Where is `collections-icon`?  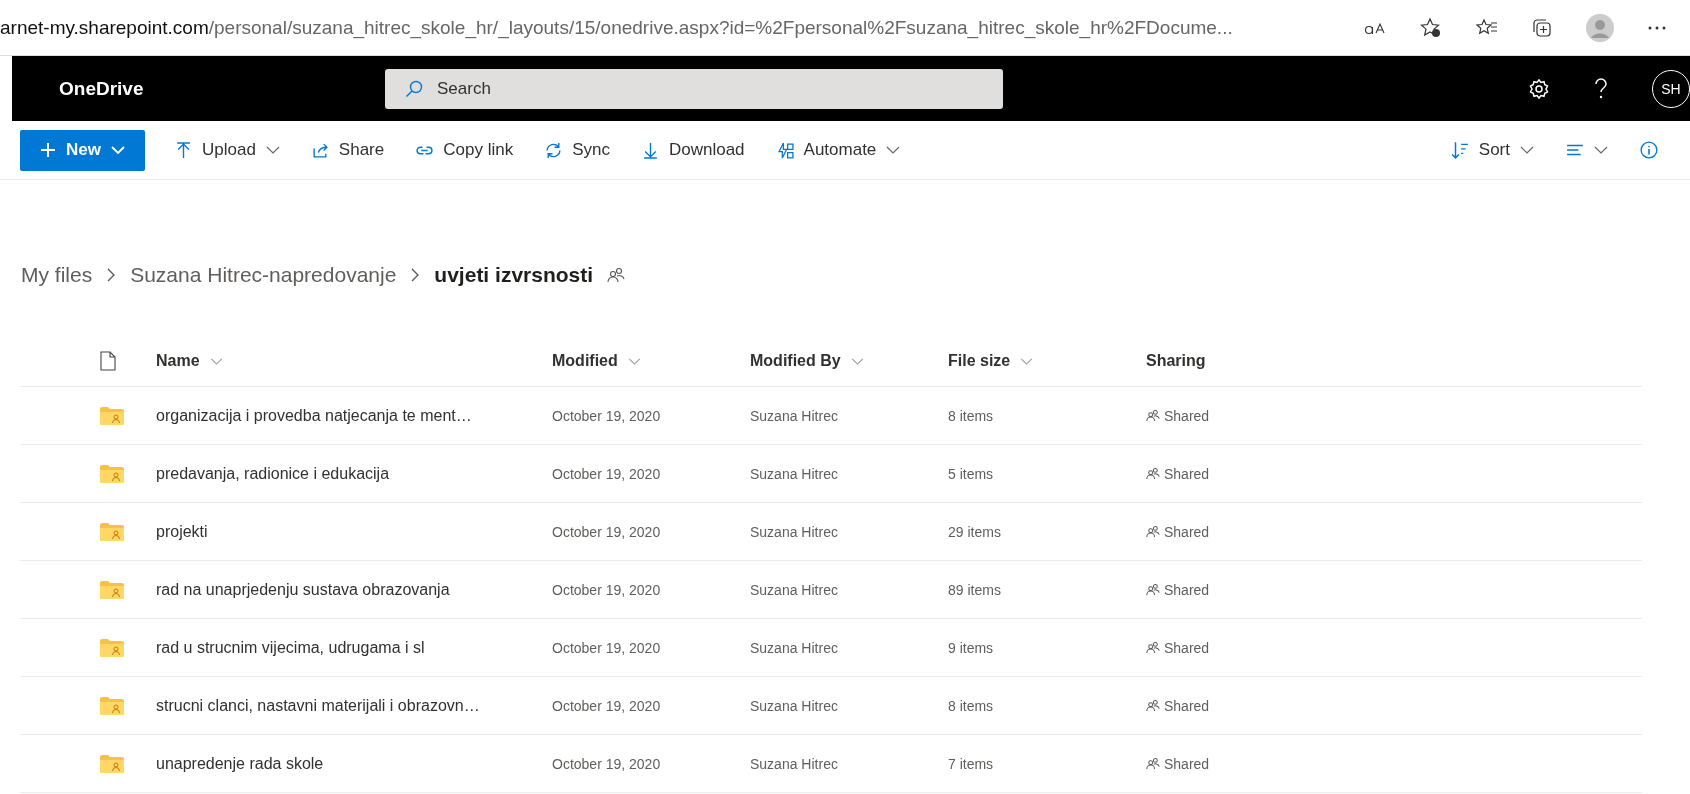
collections-icon is located at coordinates (1542, 27).